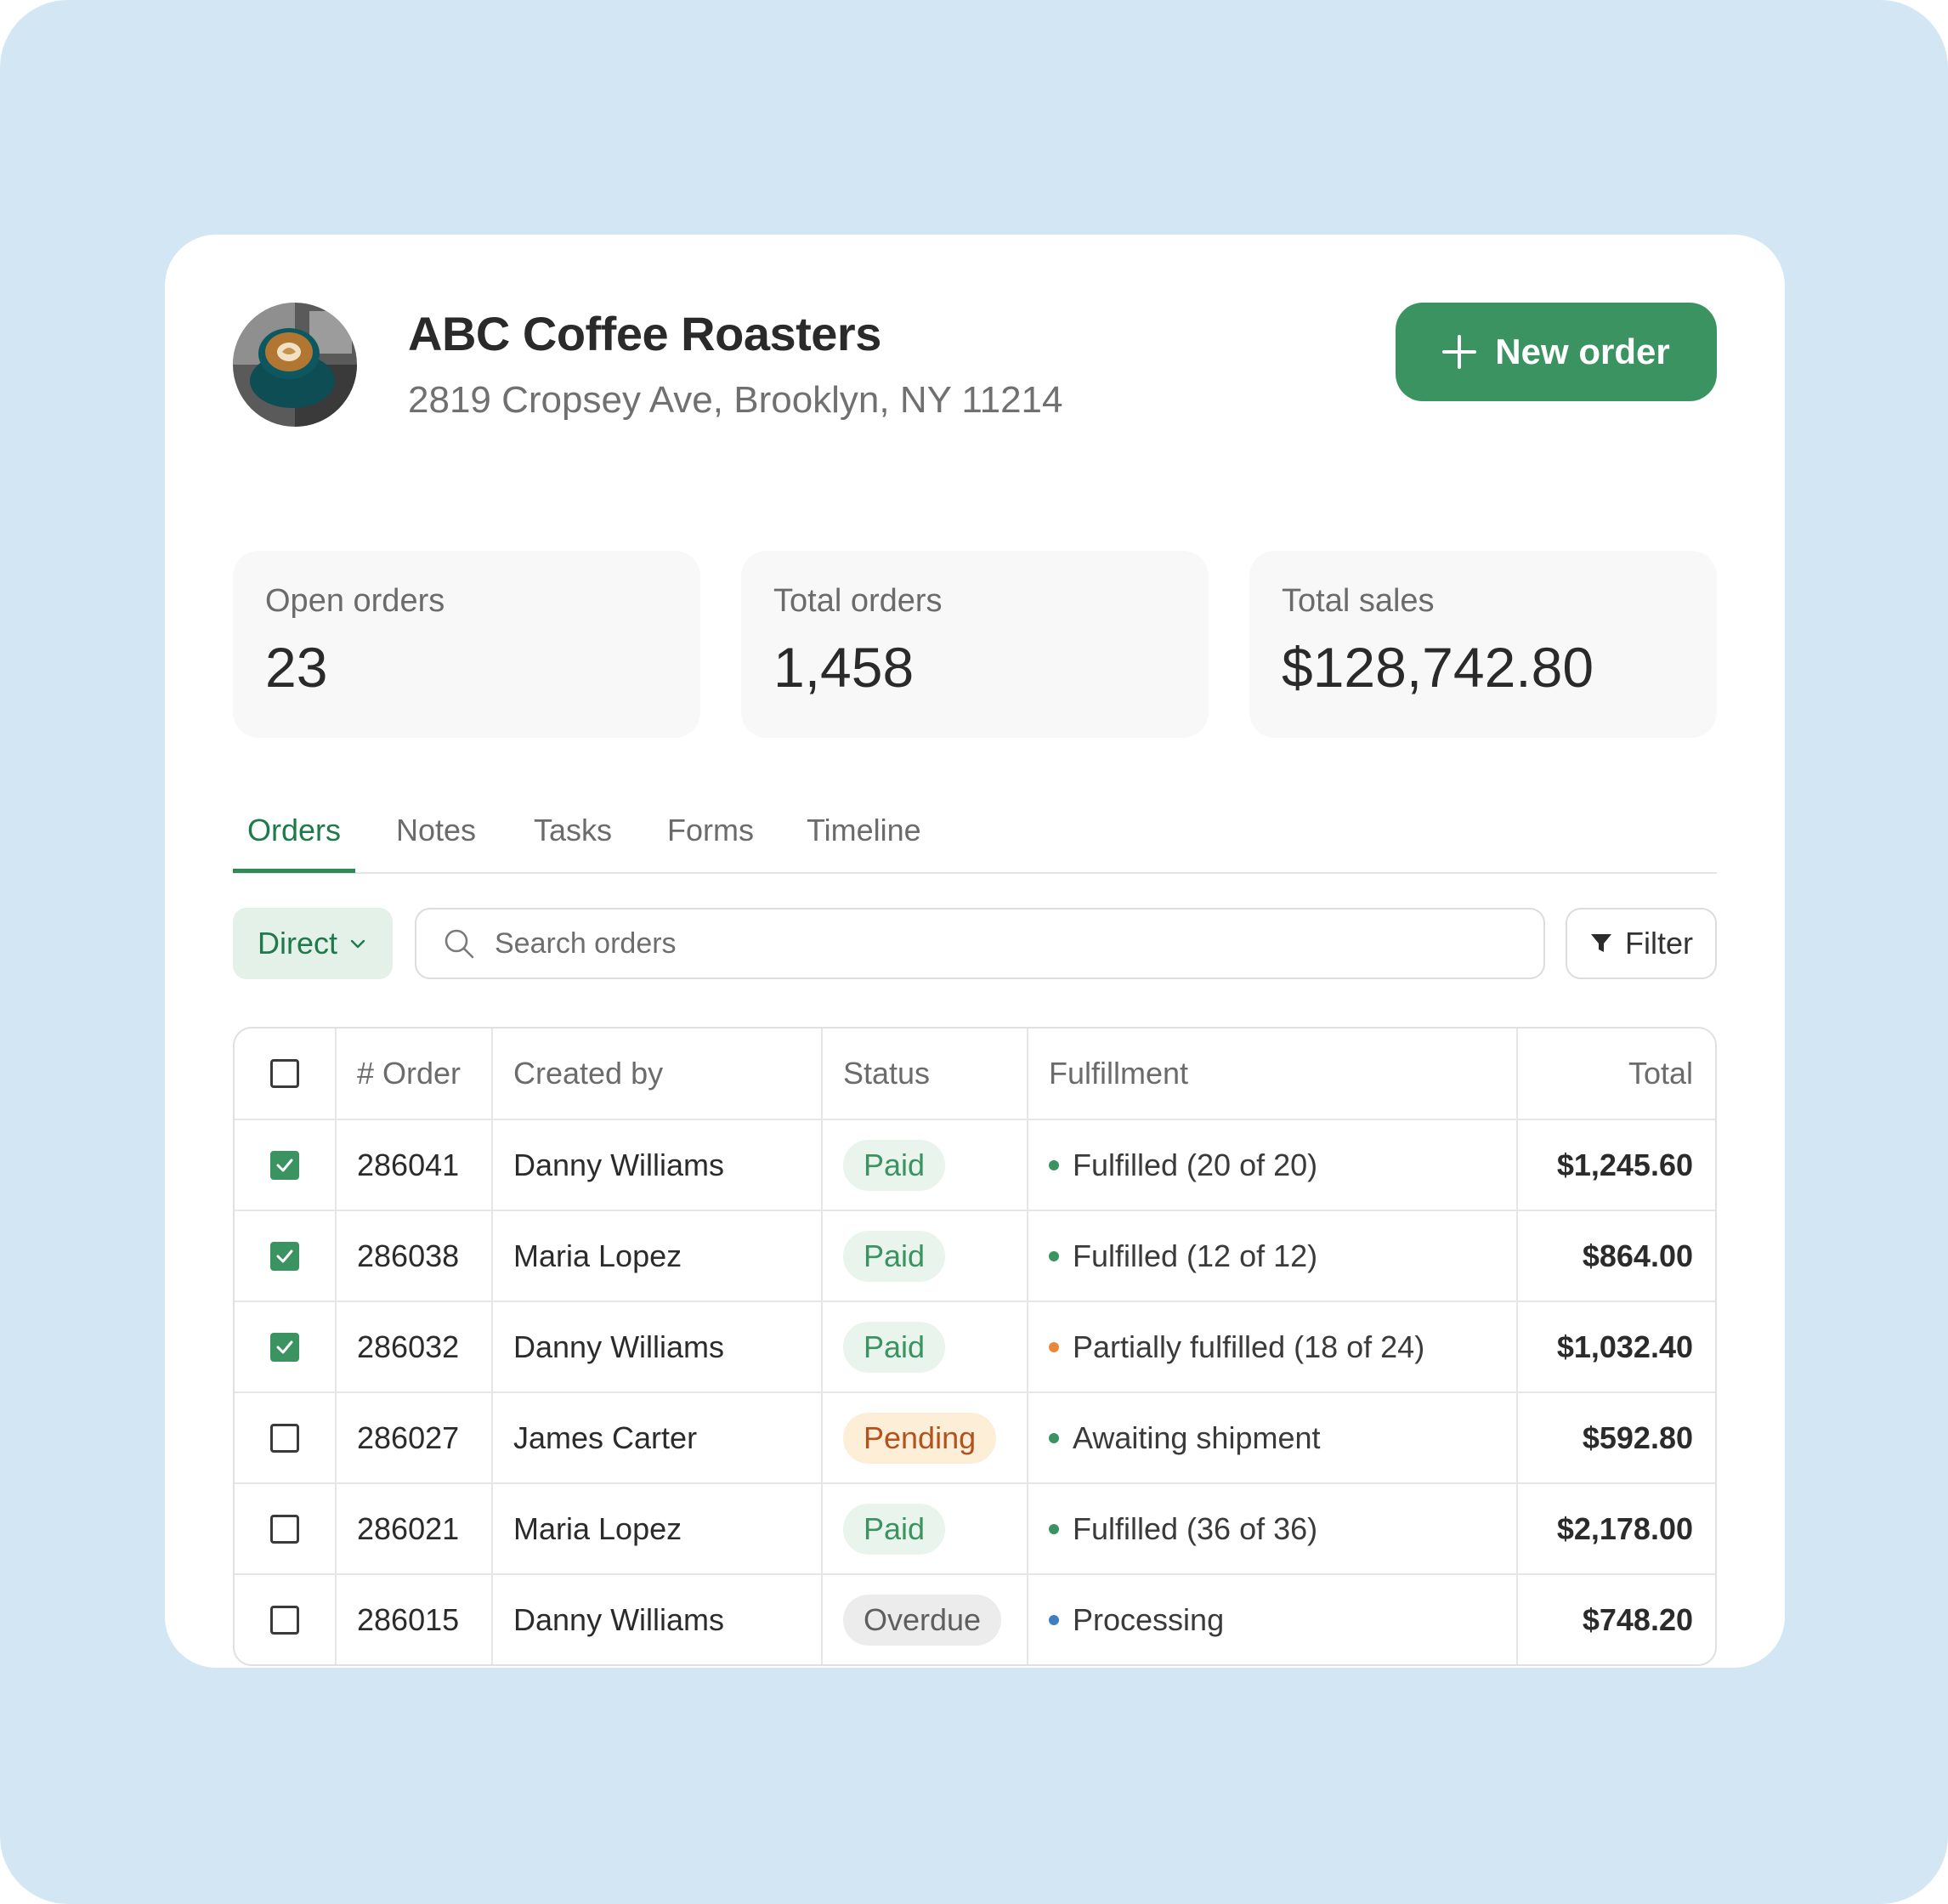  What do you see at coordinates (413, 1346) in the screenshot?
I see `order-number: 286032` at bounding box center [413, 1346].